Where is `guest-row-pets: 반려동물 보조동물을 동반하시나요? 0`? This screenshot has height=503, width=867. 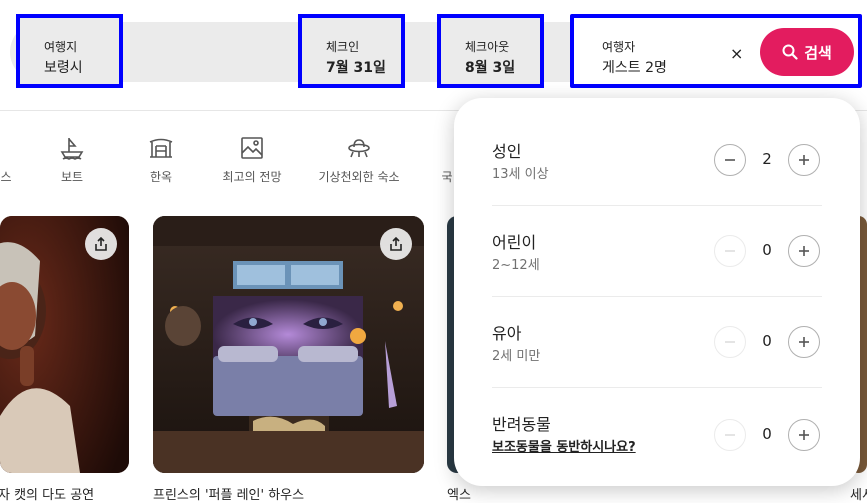 guest-row-pets: 반려동물 보조동물을 동반하시나요? 0 is located at coordinates (657, 456).